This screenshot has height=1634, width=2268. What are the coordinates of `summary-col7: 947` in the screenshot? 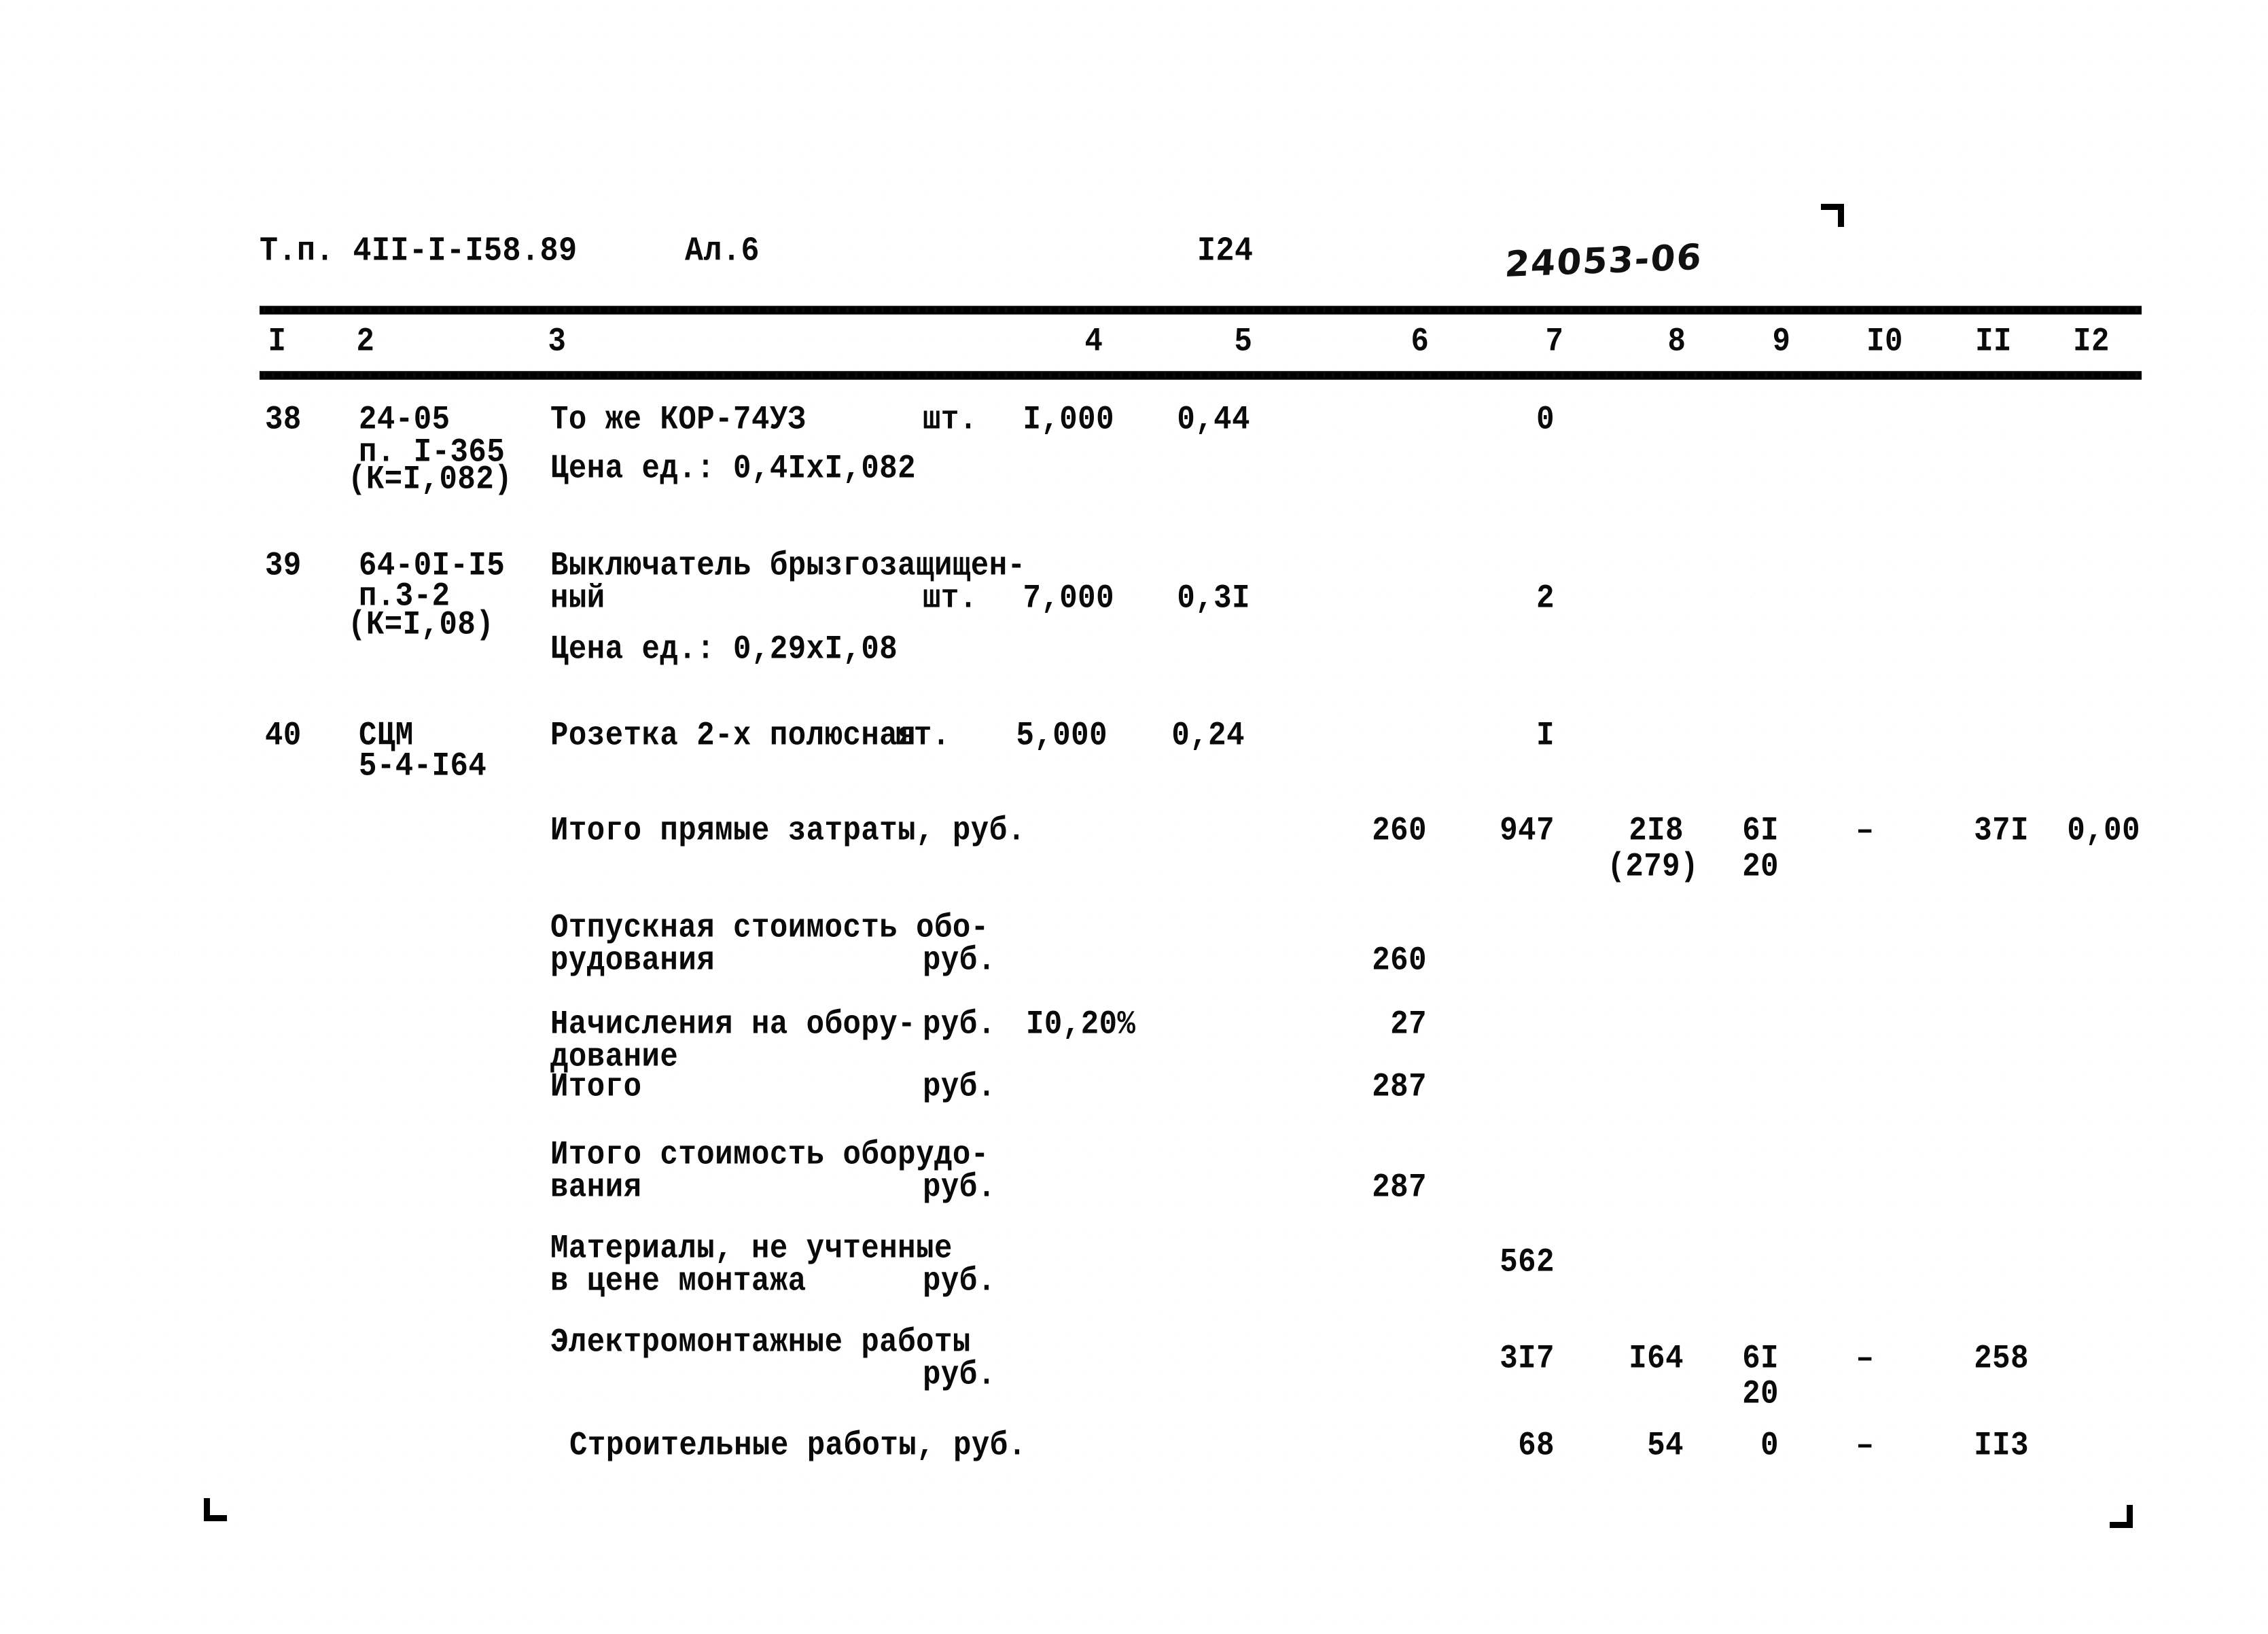 It's located at (1527, 831).